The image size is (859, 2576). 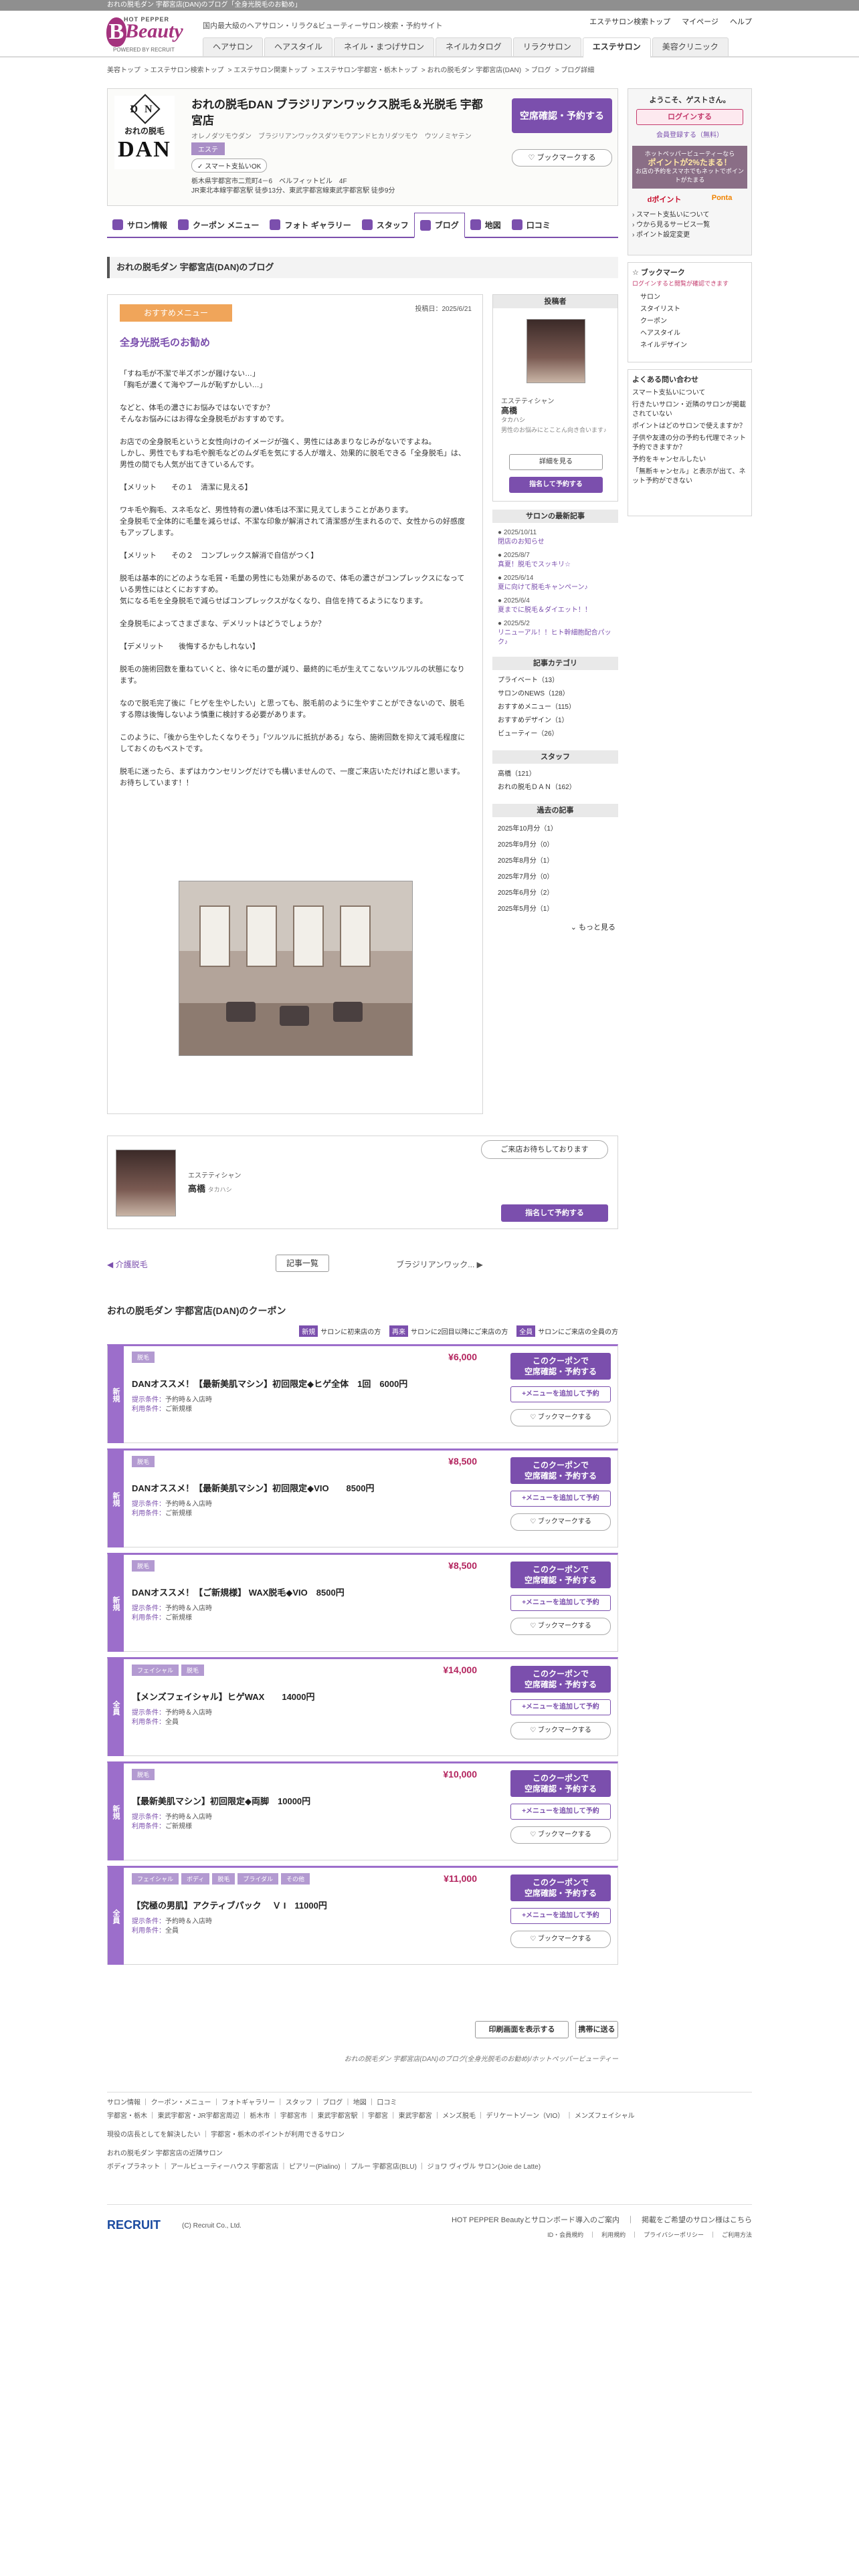 I want to click on faq-link: 「無断キャンセル」と表示が出て、ネット予約ができない, so click(x=689, y=476).